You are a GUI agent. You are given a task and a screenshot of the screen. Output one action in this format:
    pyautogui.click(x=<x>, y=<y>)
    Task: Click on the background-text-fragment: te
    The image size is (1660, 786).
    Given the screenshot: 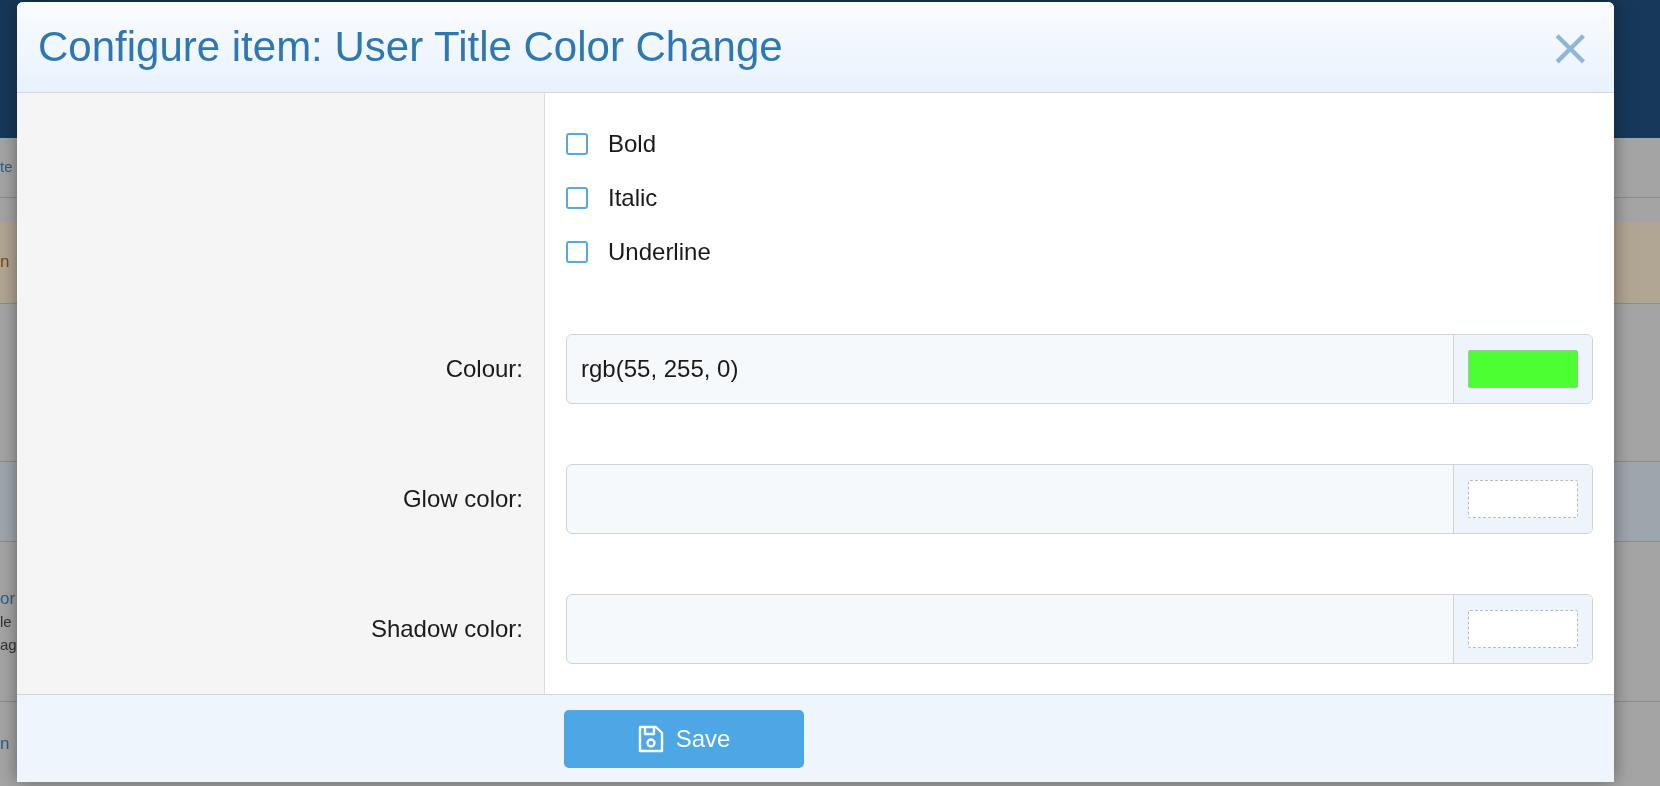 What is the action you would take?
    pyautogui.click(x=6, y=167)
    